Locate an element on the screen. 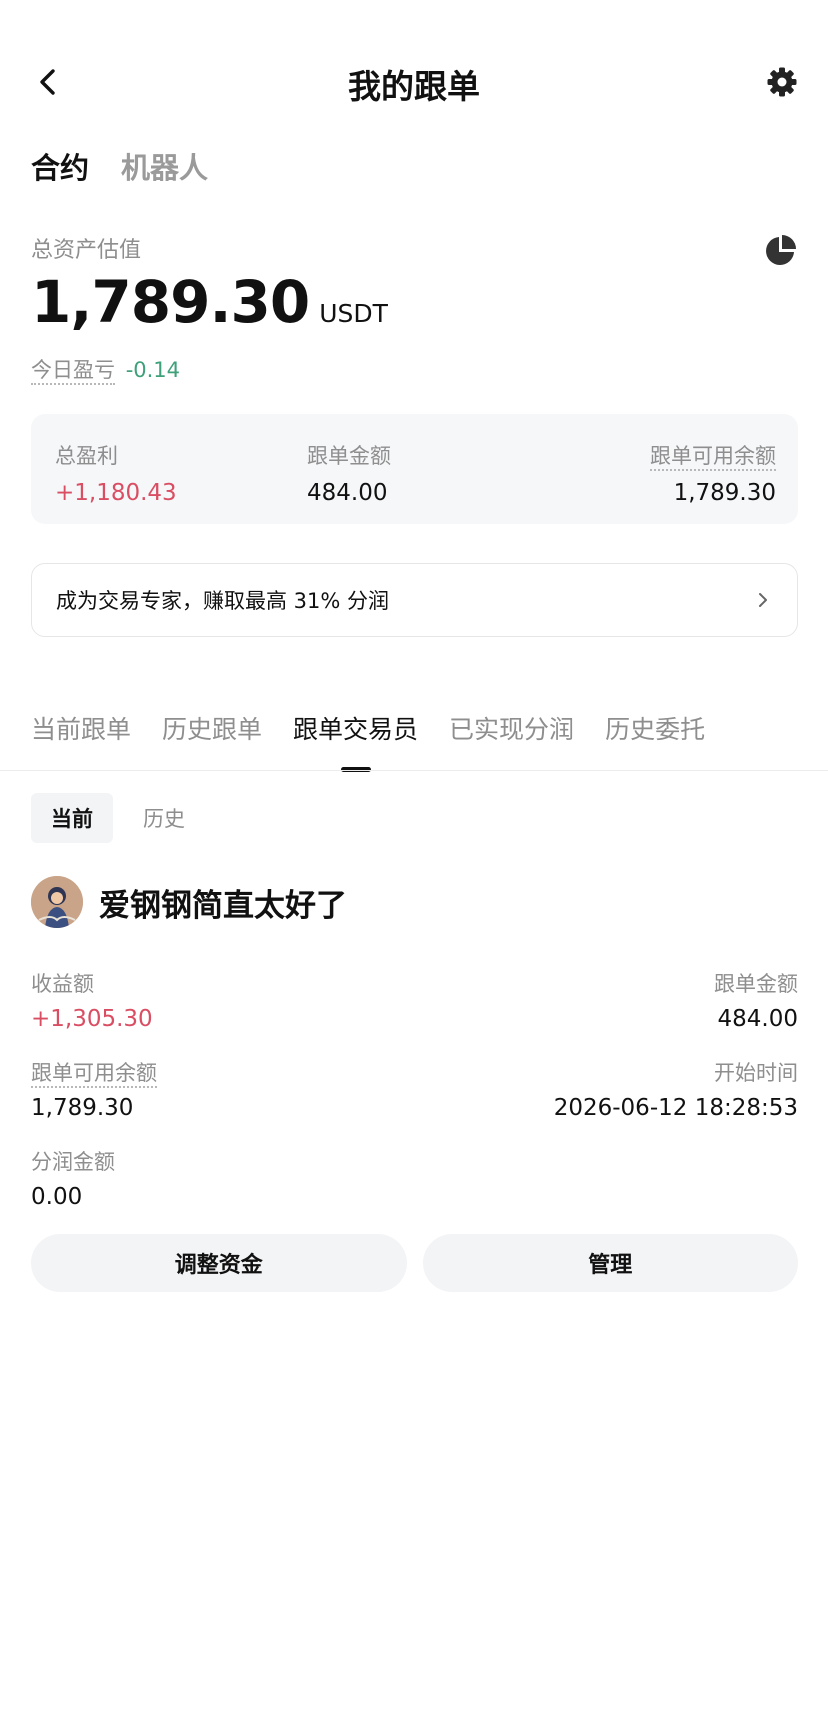  promo-text: 成为交易专家，赚取最高 31% 分润 is located at coordinates (223, 601).